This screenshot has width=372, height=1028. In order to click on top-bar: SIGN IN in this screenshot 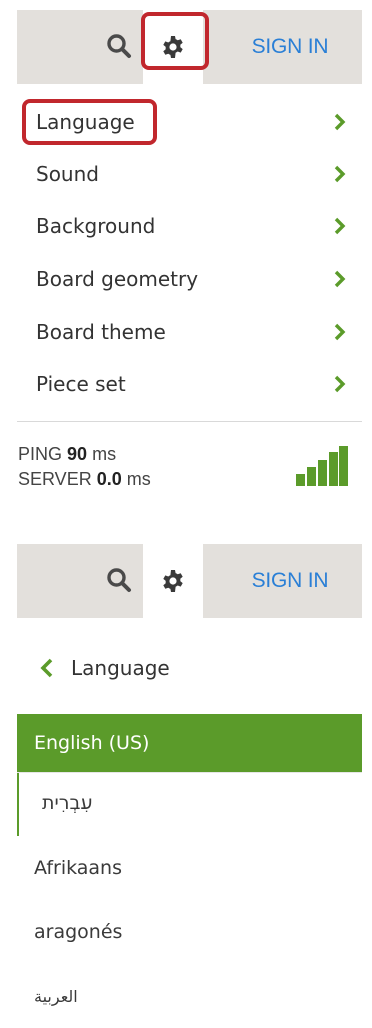, I will do `click(189, 581)`.